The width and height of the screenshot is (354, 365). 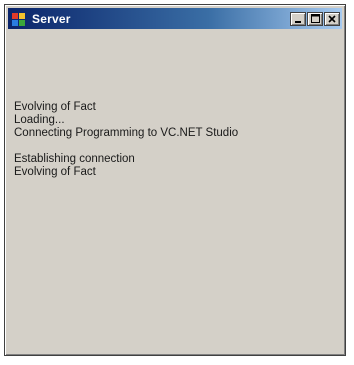 I want to click on output-line: Establishing connection, so click(x=74, y=159).